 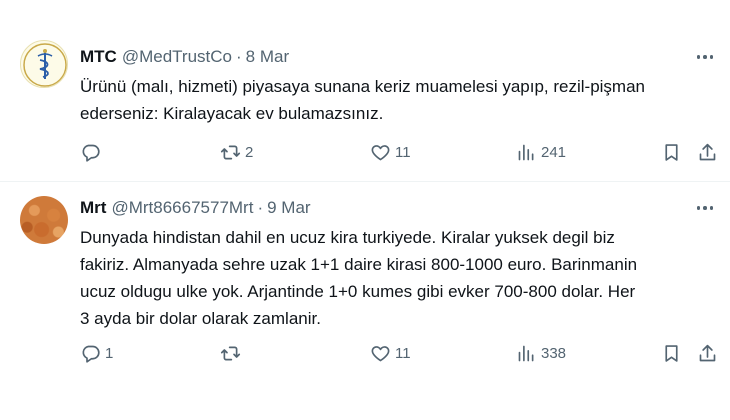 I want to click on view-count: 338, so click(x=554, y=353).